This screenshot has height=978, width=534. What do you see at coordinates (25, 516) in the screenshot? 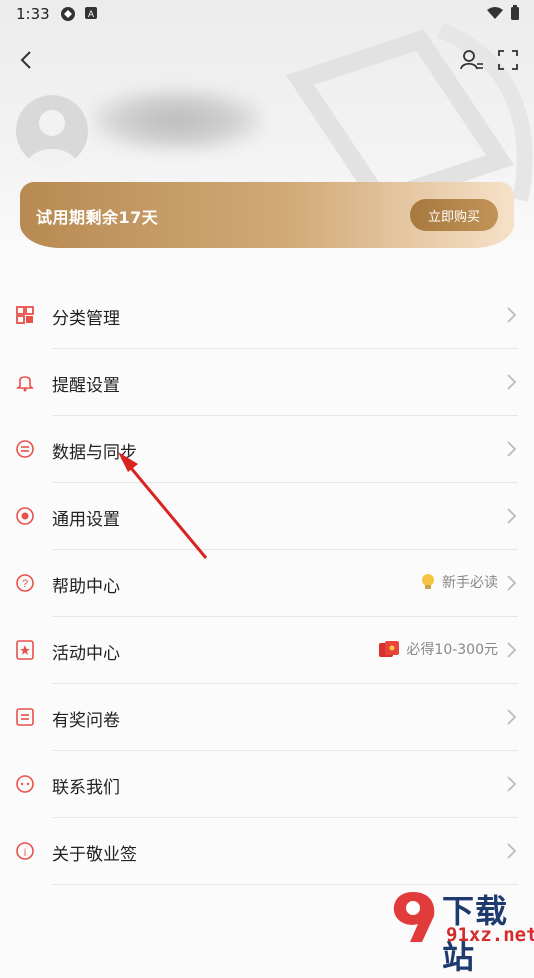
I see `settings-circle-icon` at bounding box center [25, 516].